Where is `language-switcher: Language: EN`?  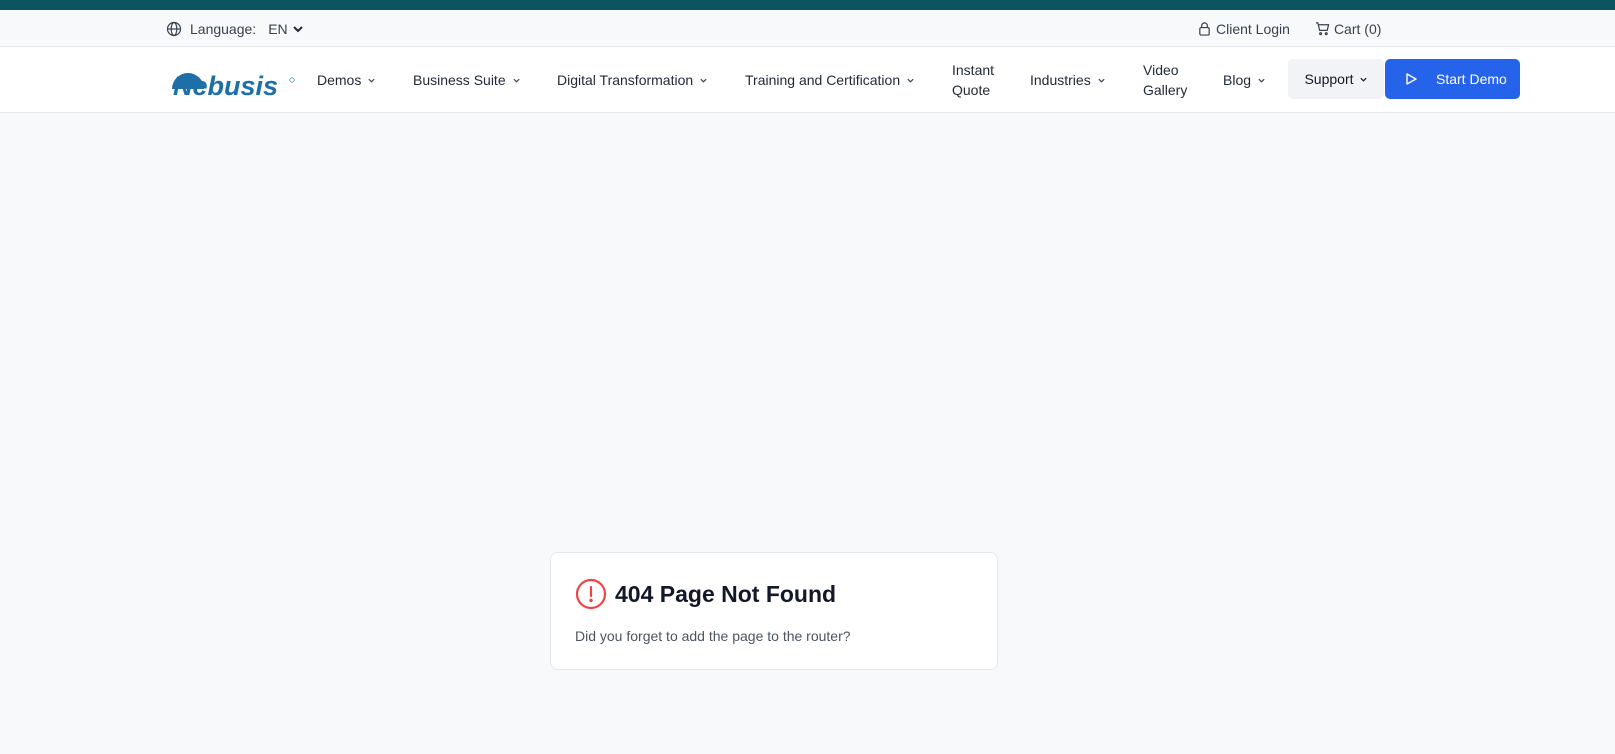 language-switcher: Language: EN is located at coordinates (235, 28).